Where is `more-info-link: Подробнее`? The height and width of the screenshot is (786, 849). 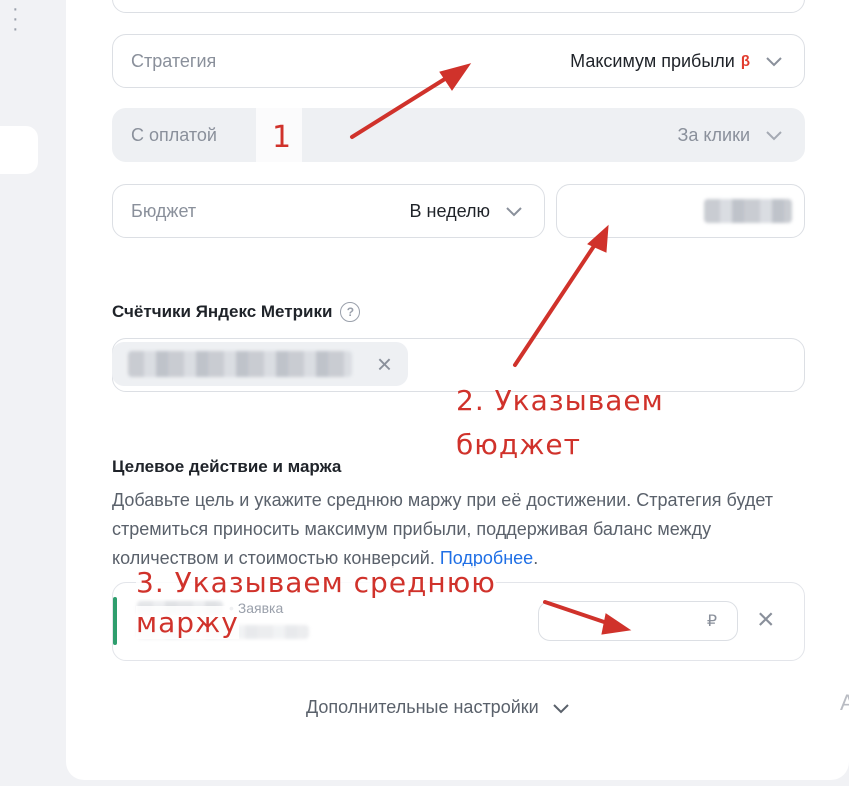
more-info-link: Подробнее is located at coordinates (486, 558).